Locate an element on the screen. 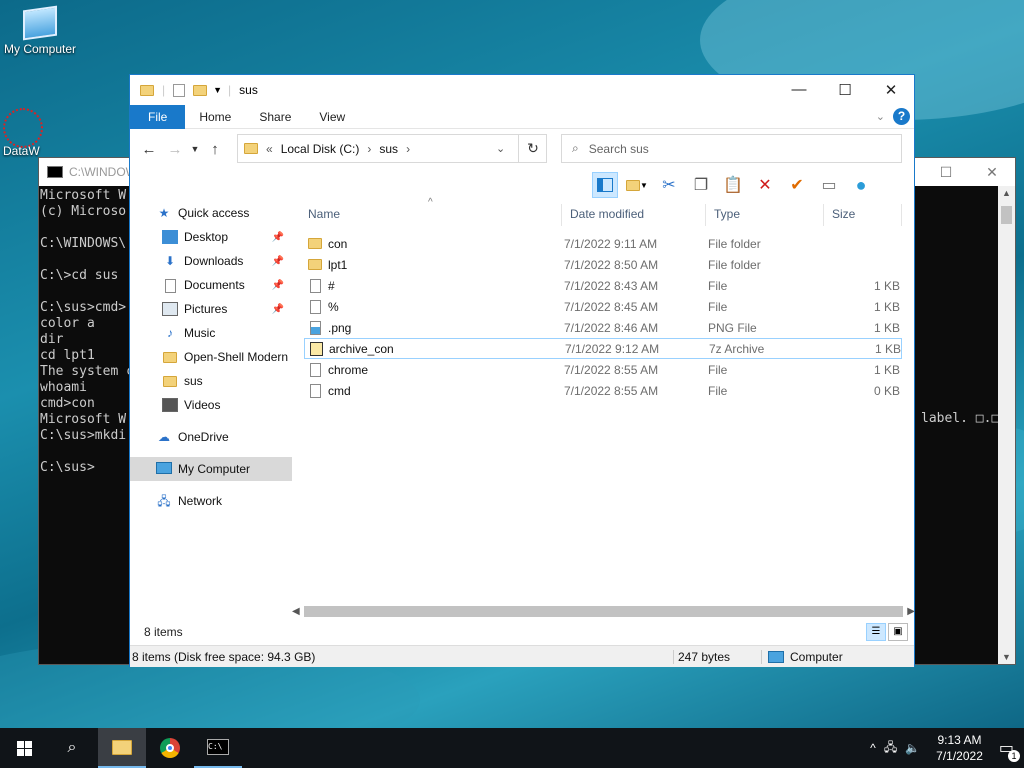  file-name: # is located at coordinates (331, 285).